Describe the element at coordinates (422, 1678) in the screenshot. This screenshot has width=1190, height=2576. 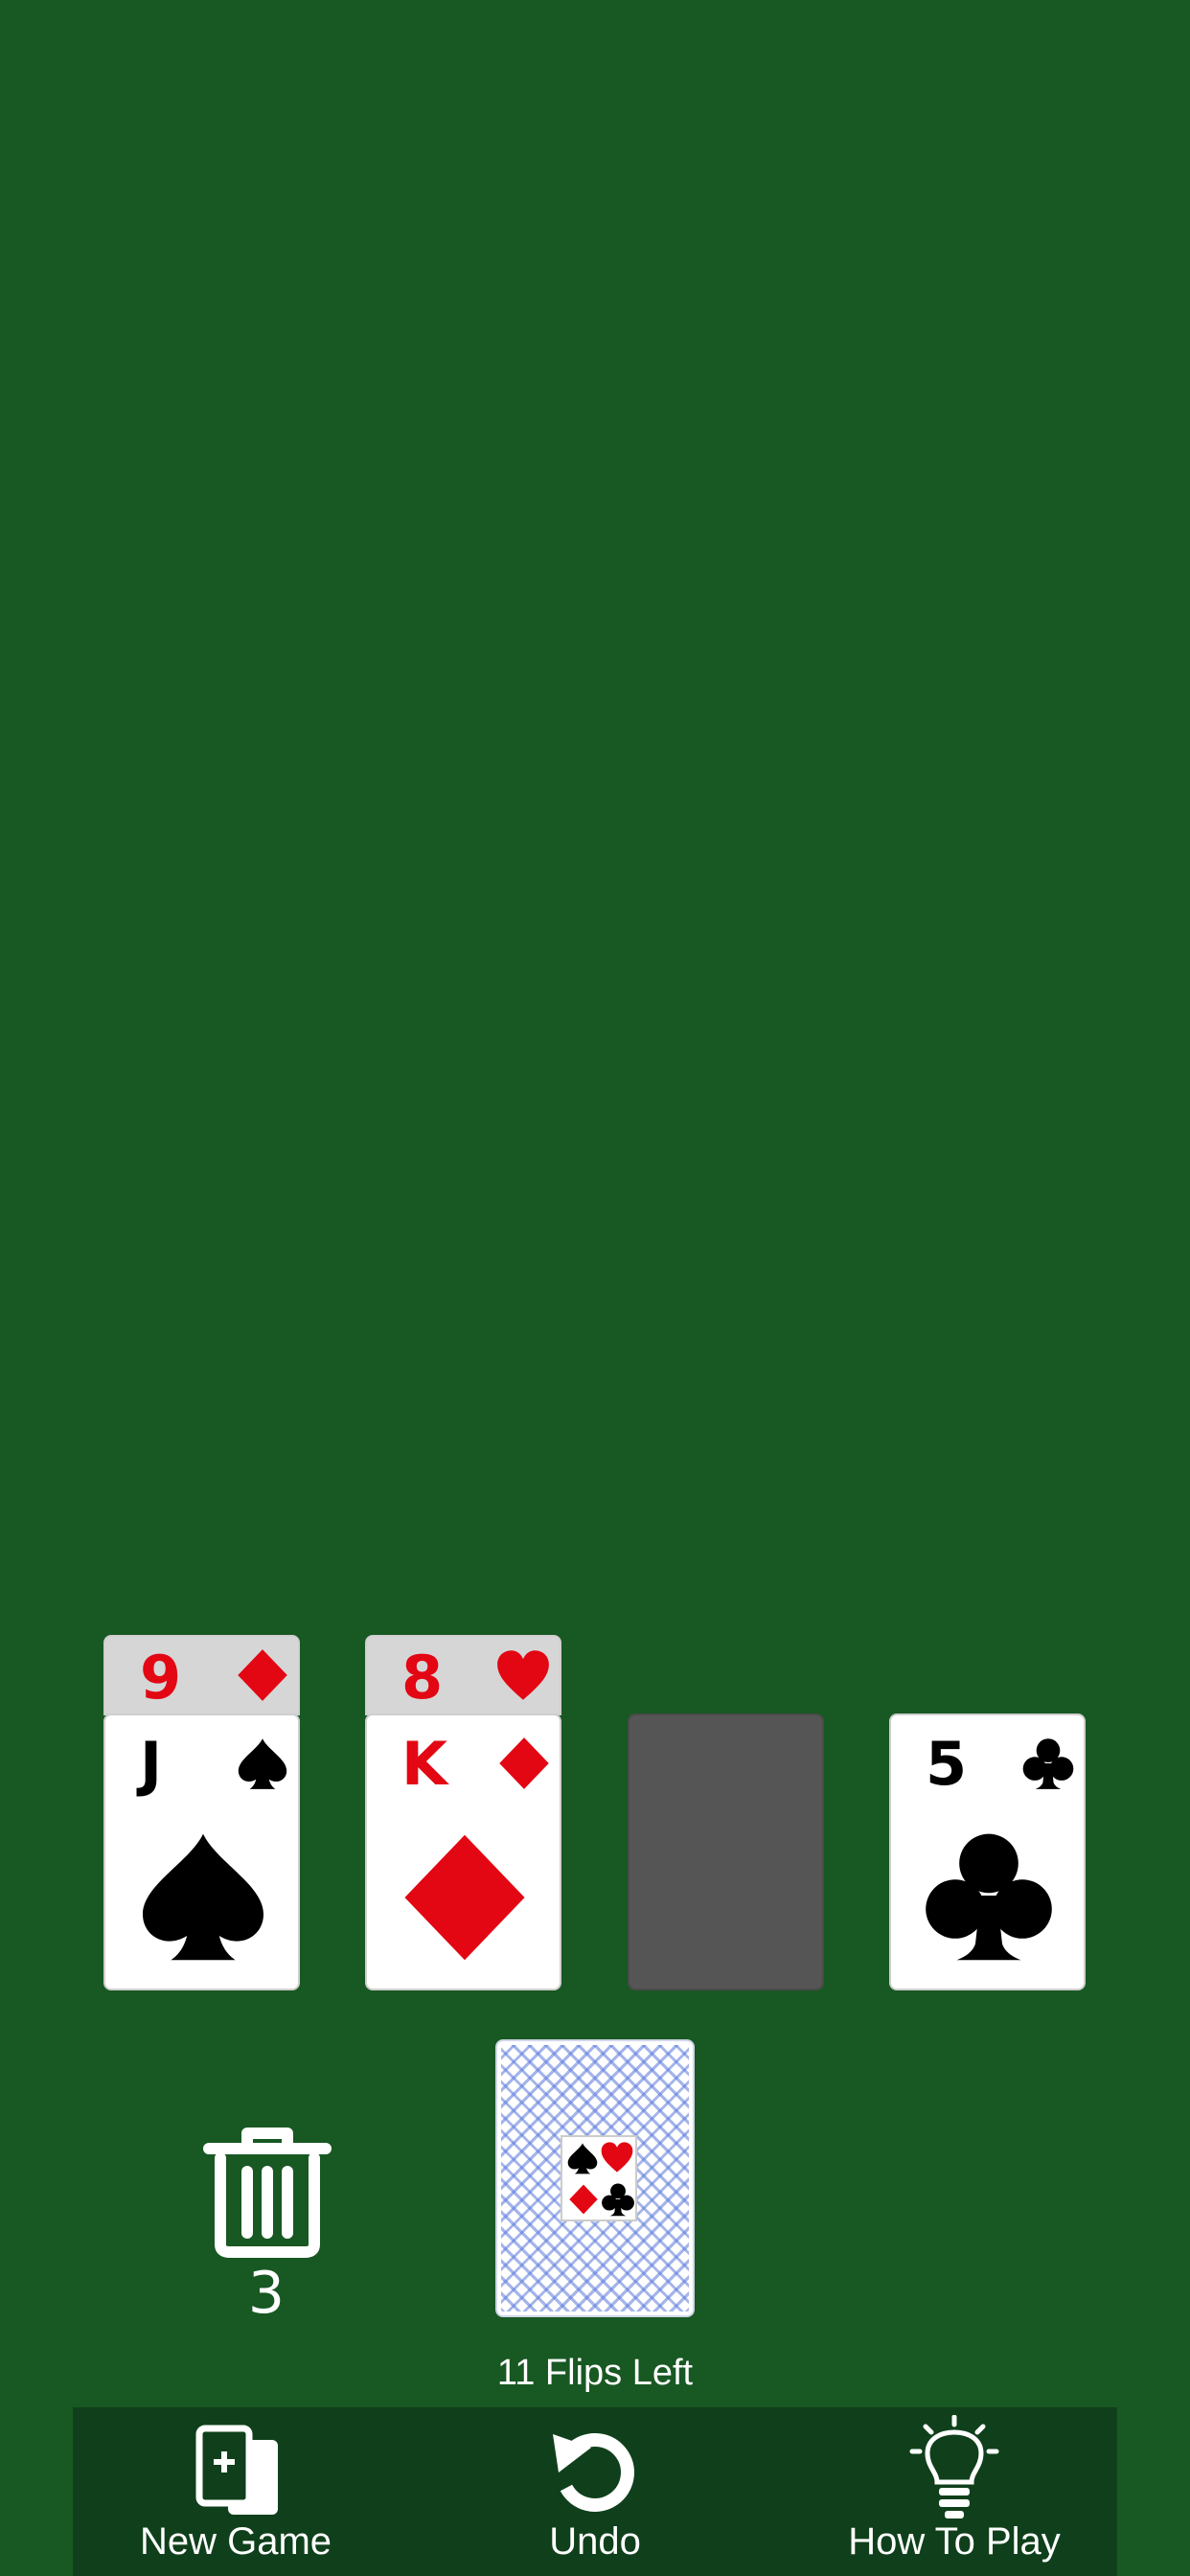
I see `card-rank: 8` at that location.